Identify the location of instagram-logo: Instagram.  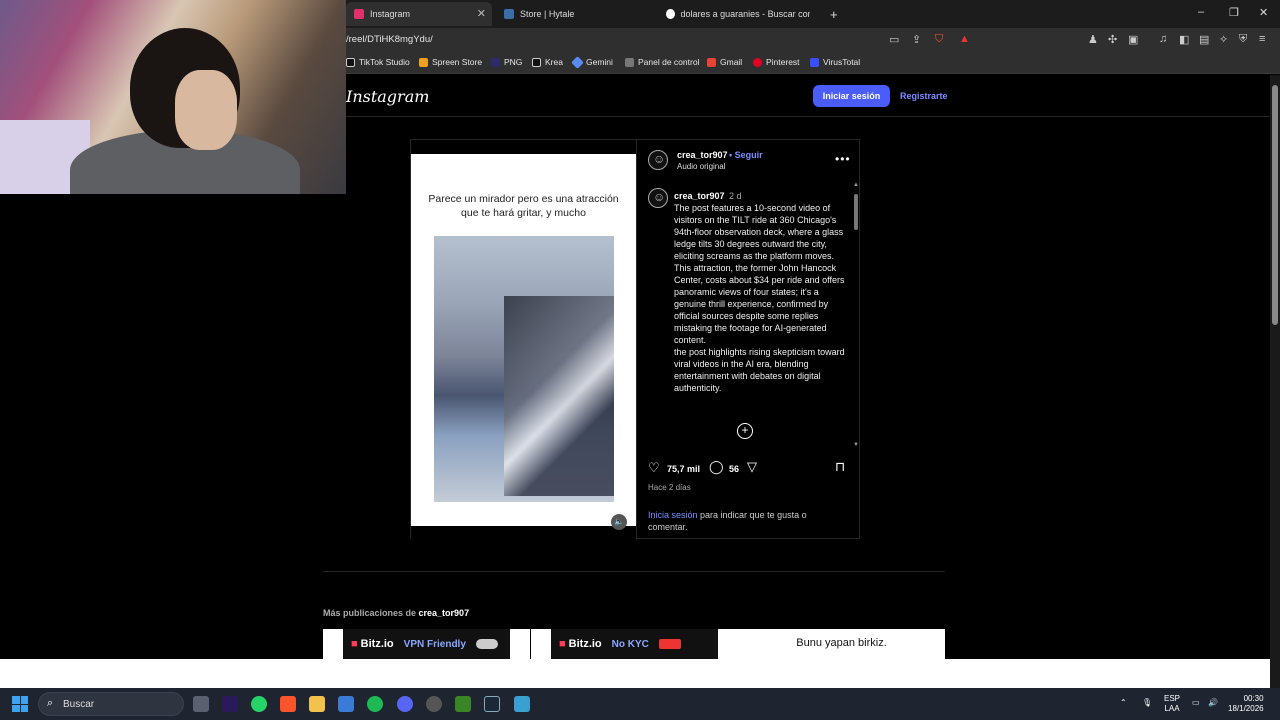
(387, 96).